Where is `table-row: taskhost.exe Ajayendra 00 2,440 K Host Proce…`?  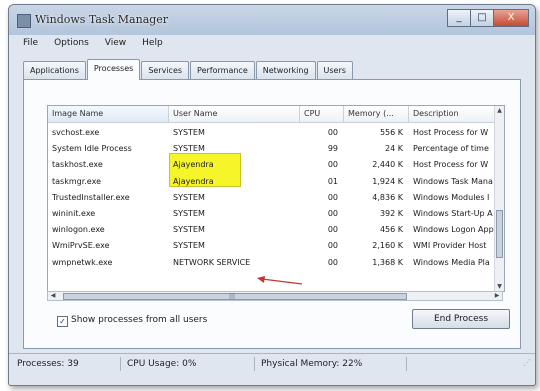
table-row: taskhost.exe Ajayendra 00 2,440 K Host Proce… is located at coordinates (271, 165).